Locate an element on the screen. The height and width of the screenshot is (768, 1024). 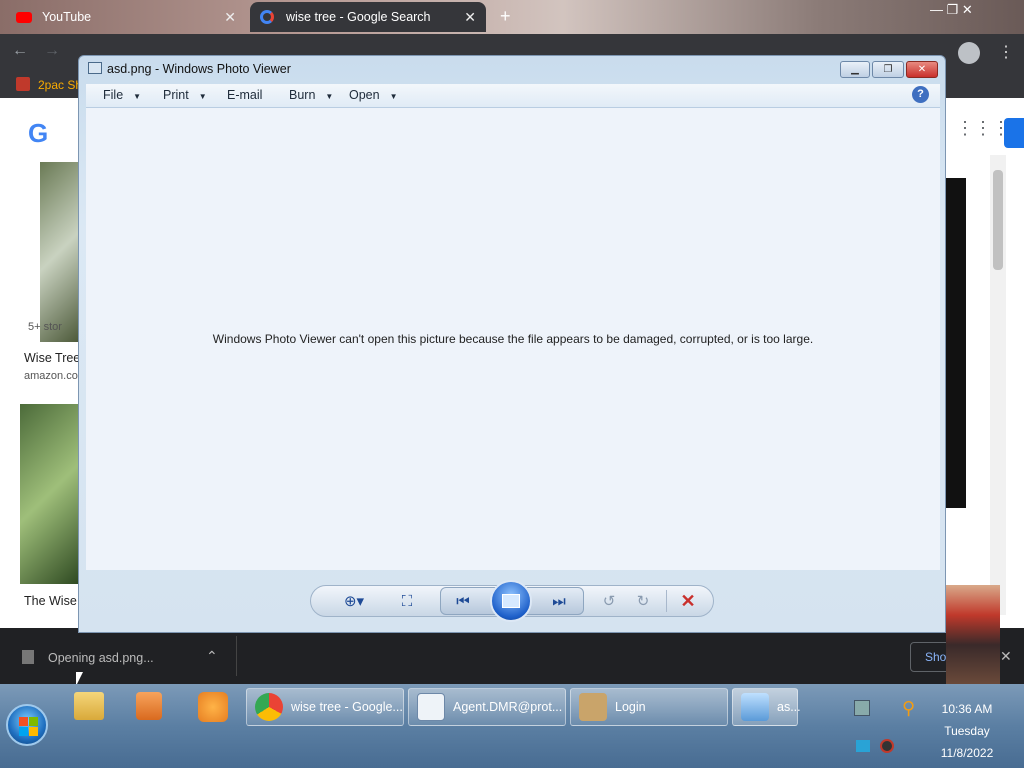
menu-label: File is located at coordinates (113, 95).